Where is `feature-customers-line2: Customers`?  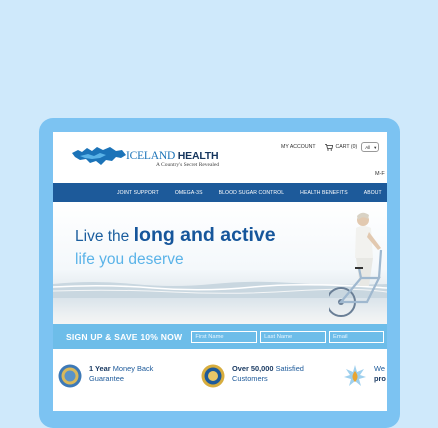 feature-customers-line2: Customers is located at coordinates (250, 378).